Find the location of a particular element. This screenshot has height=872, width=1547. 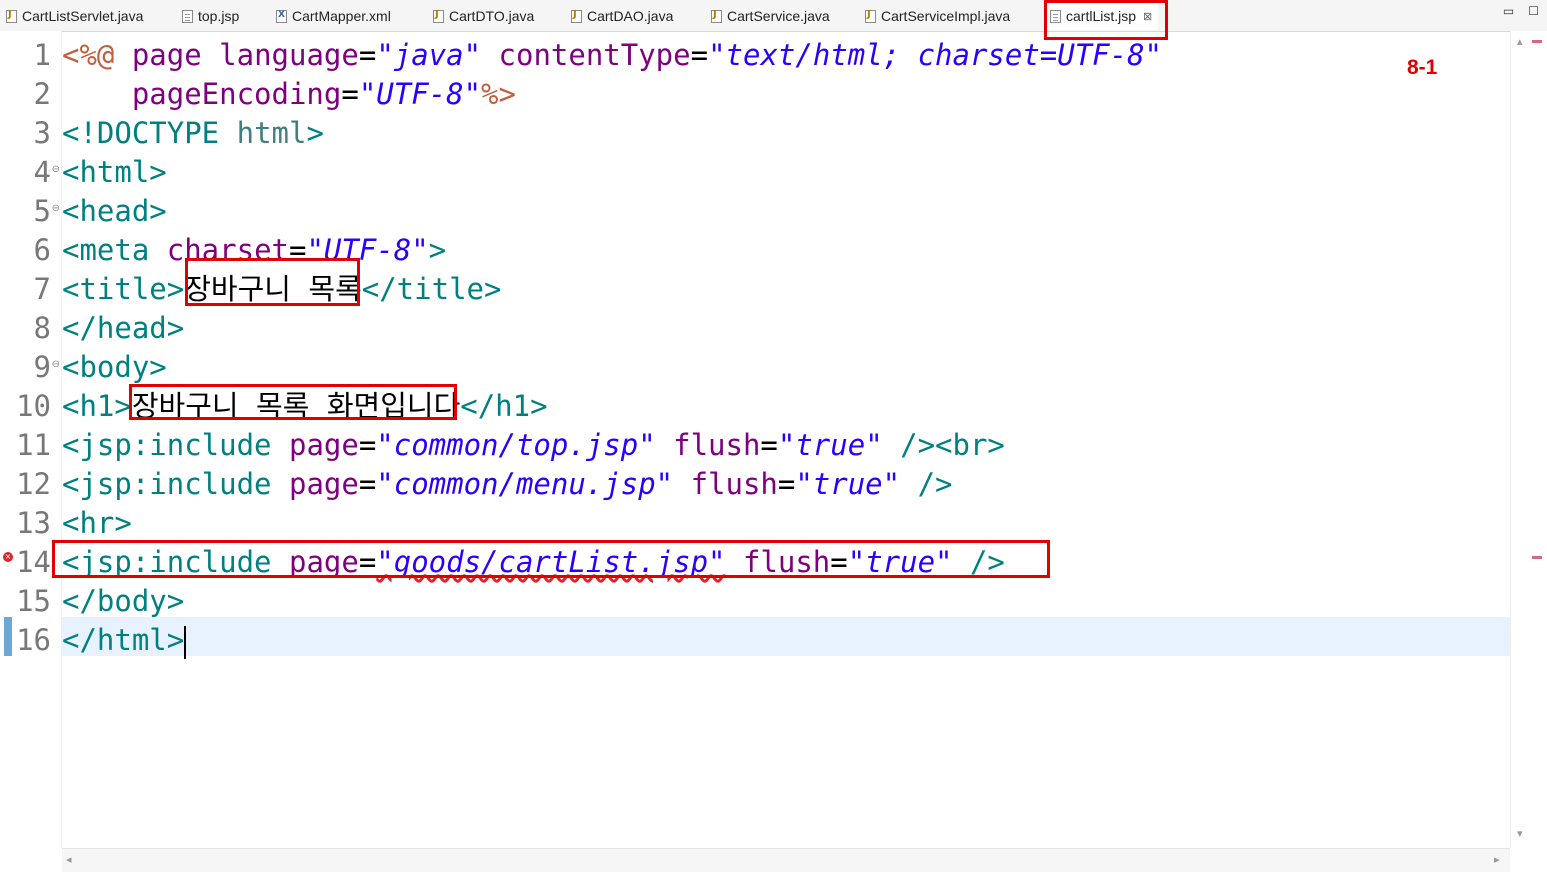

tab-cartdto: CartDTO.java is located at coordinates (483, 16).